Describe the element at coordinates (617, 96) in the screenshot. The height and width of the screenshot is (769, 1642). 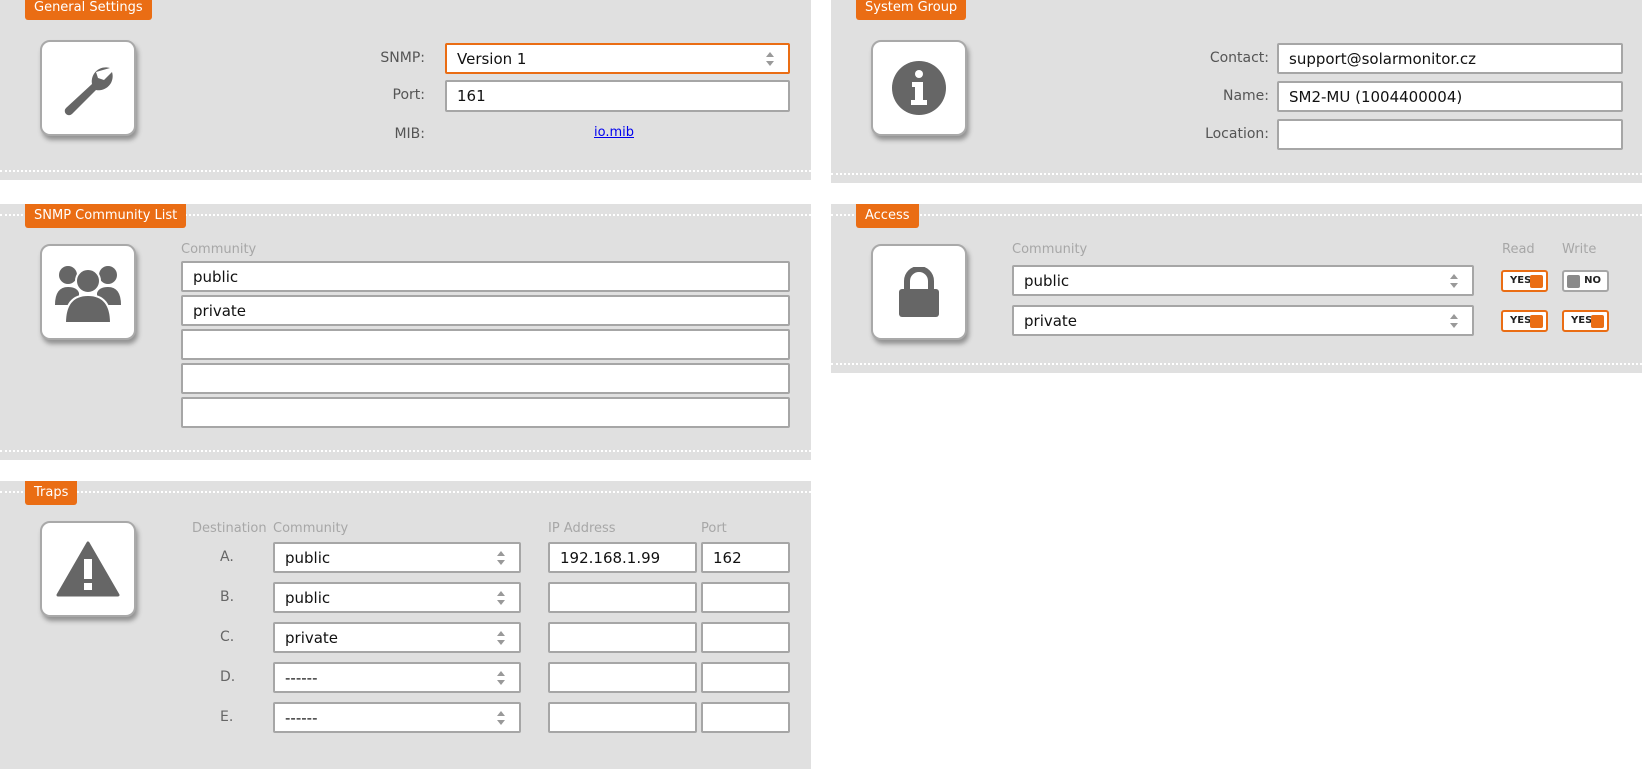
I see `port-input: 161` at that location.